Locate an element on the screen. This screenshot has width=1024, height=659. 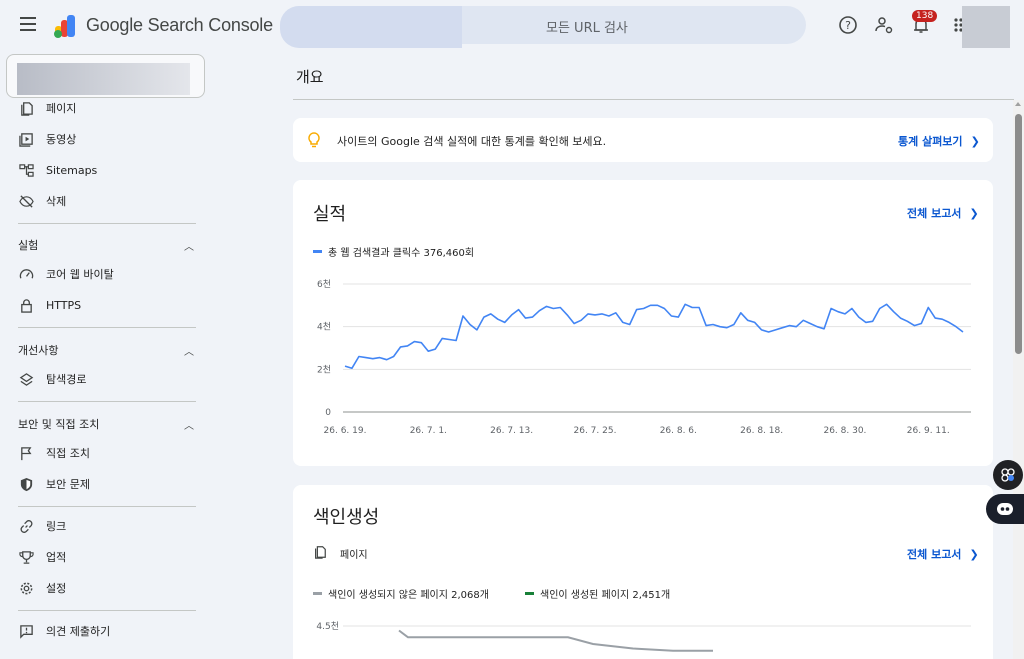
lock-icon is located at coordinates (26, 305).